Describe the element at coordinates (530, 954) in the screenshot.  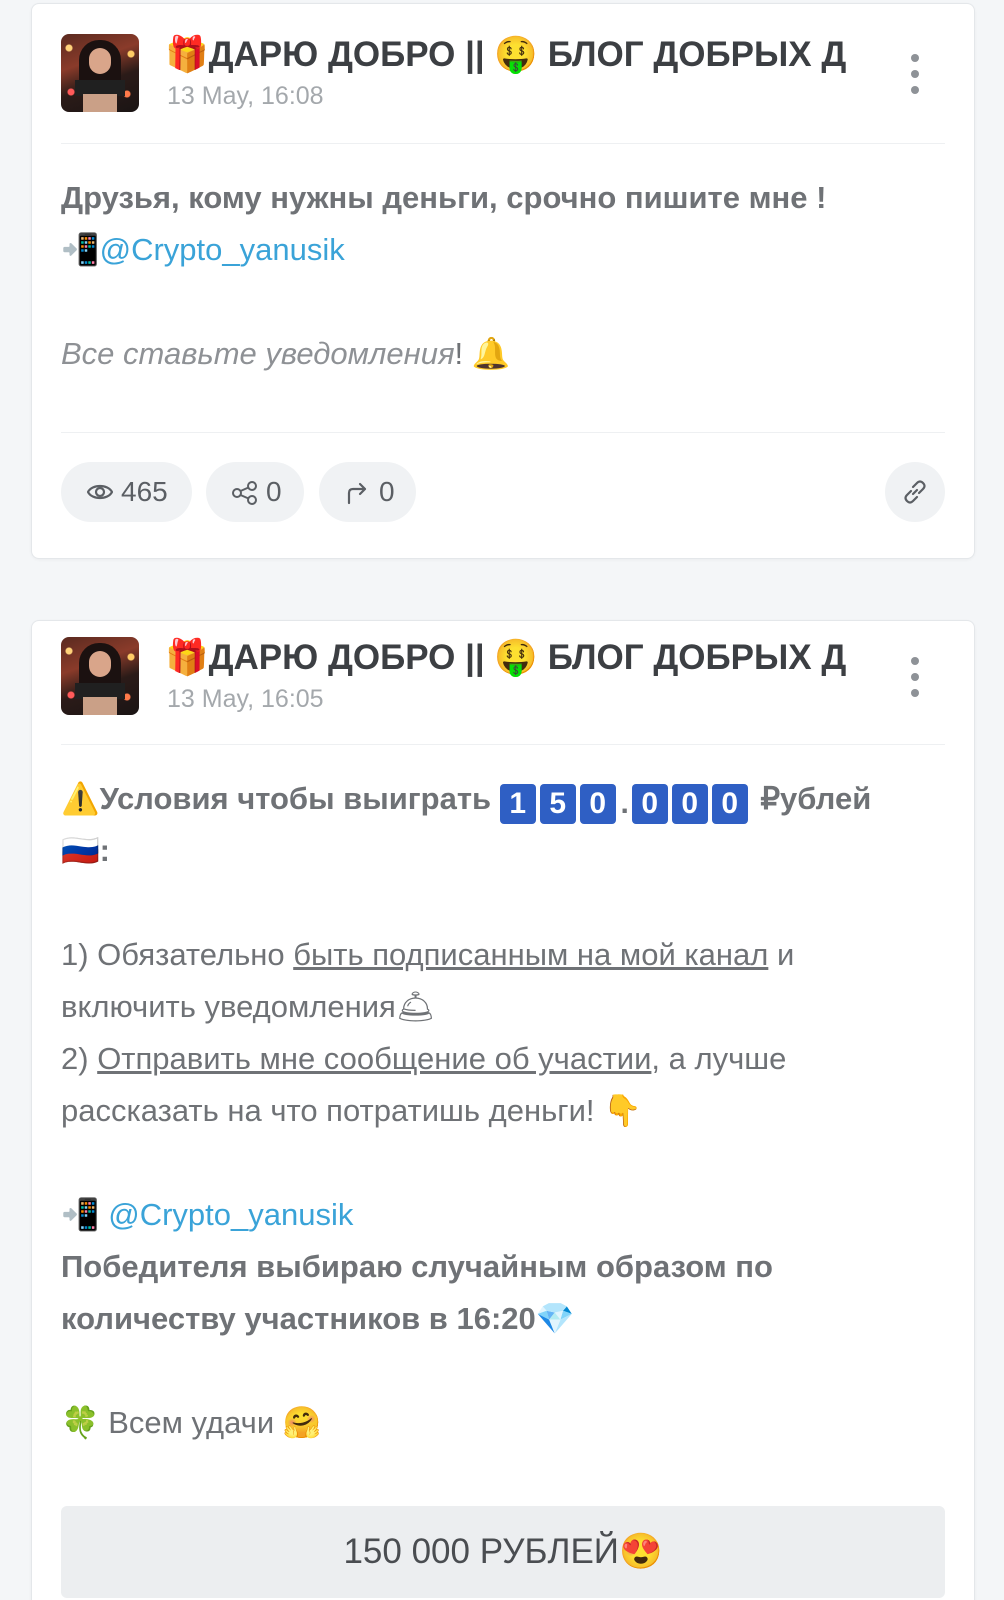
I see `subscribe-link: быть подписанным на мой канал` at that location.